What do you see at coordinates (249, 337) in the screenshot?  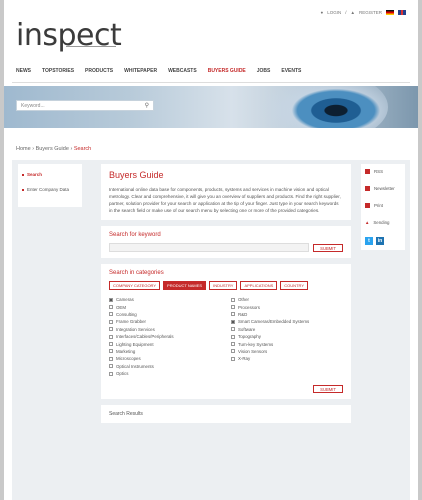 I see `category-label: Topography` at bounding box center [249, 337].